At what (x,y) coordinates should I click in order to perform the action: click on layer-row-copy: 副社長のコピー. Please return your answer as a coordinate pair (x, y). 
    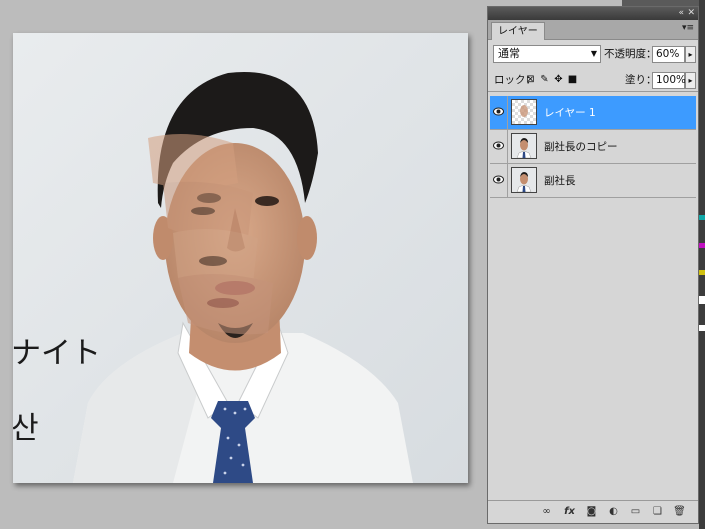
    Looking at the image, I should click on (593, 147).